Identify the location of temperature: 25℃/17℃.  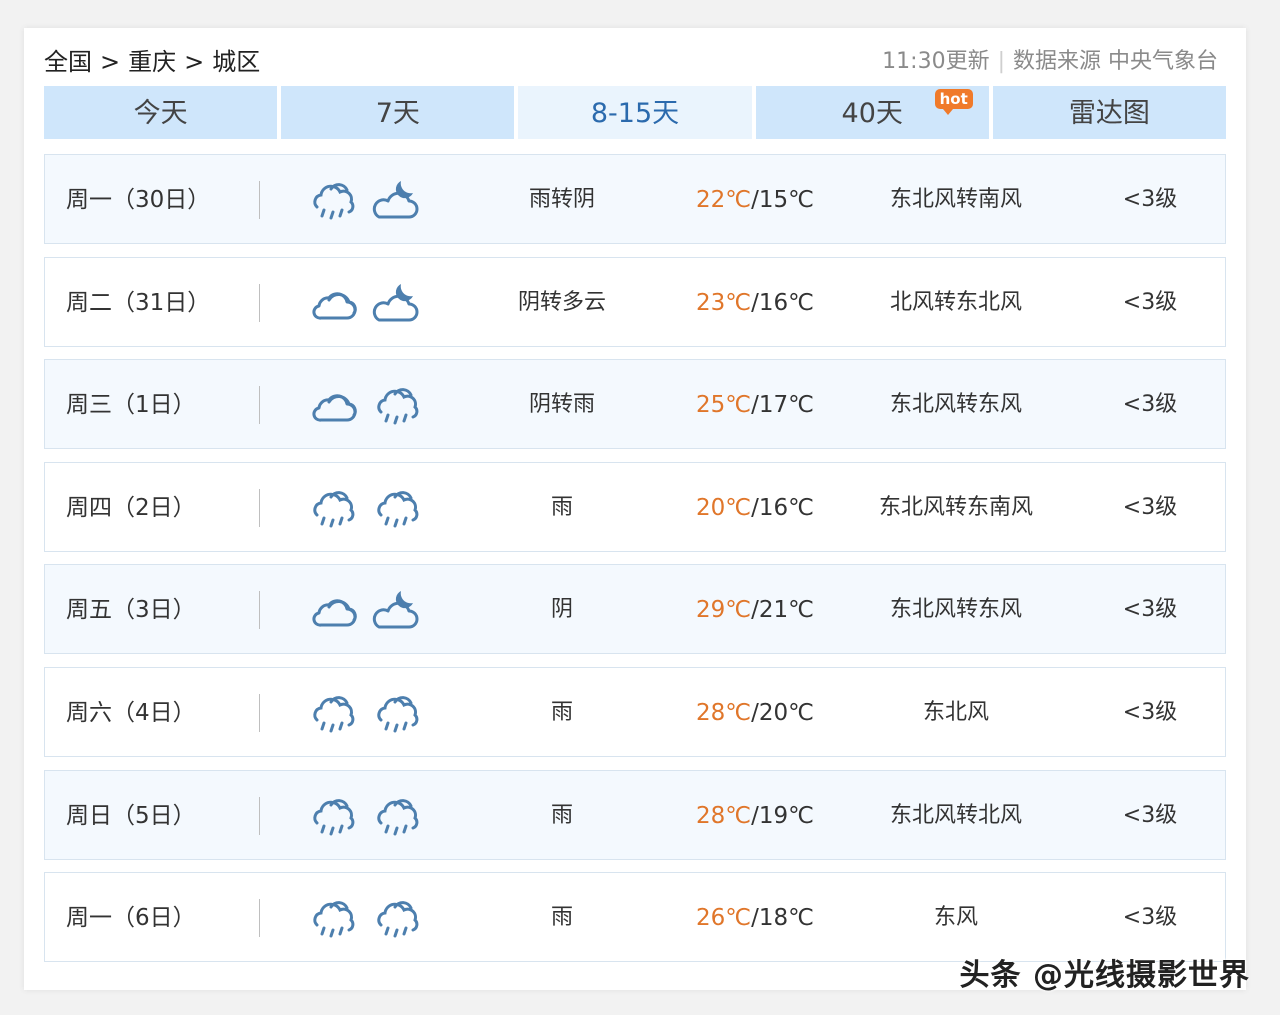
(755, 404).